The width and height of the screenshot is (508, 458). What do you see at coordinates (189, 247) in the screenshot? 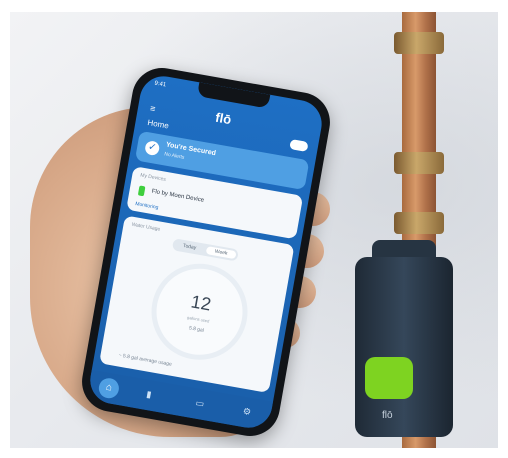
I see `toggle-today: Today` at bounding box center [189, 247].